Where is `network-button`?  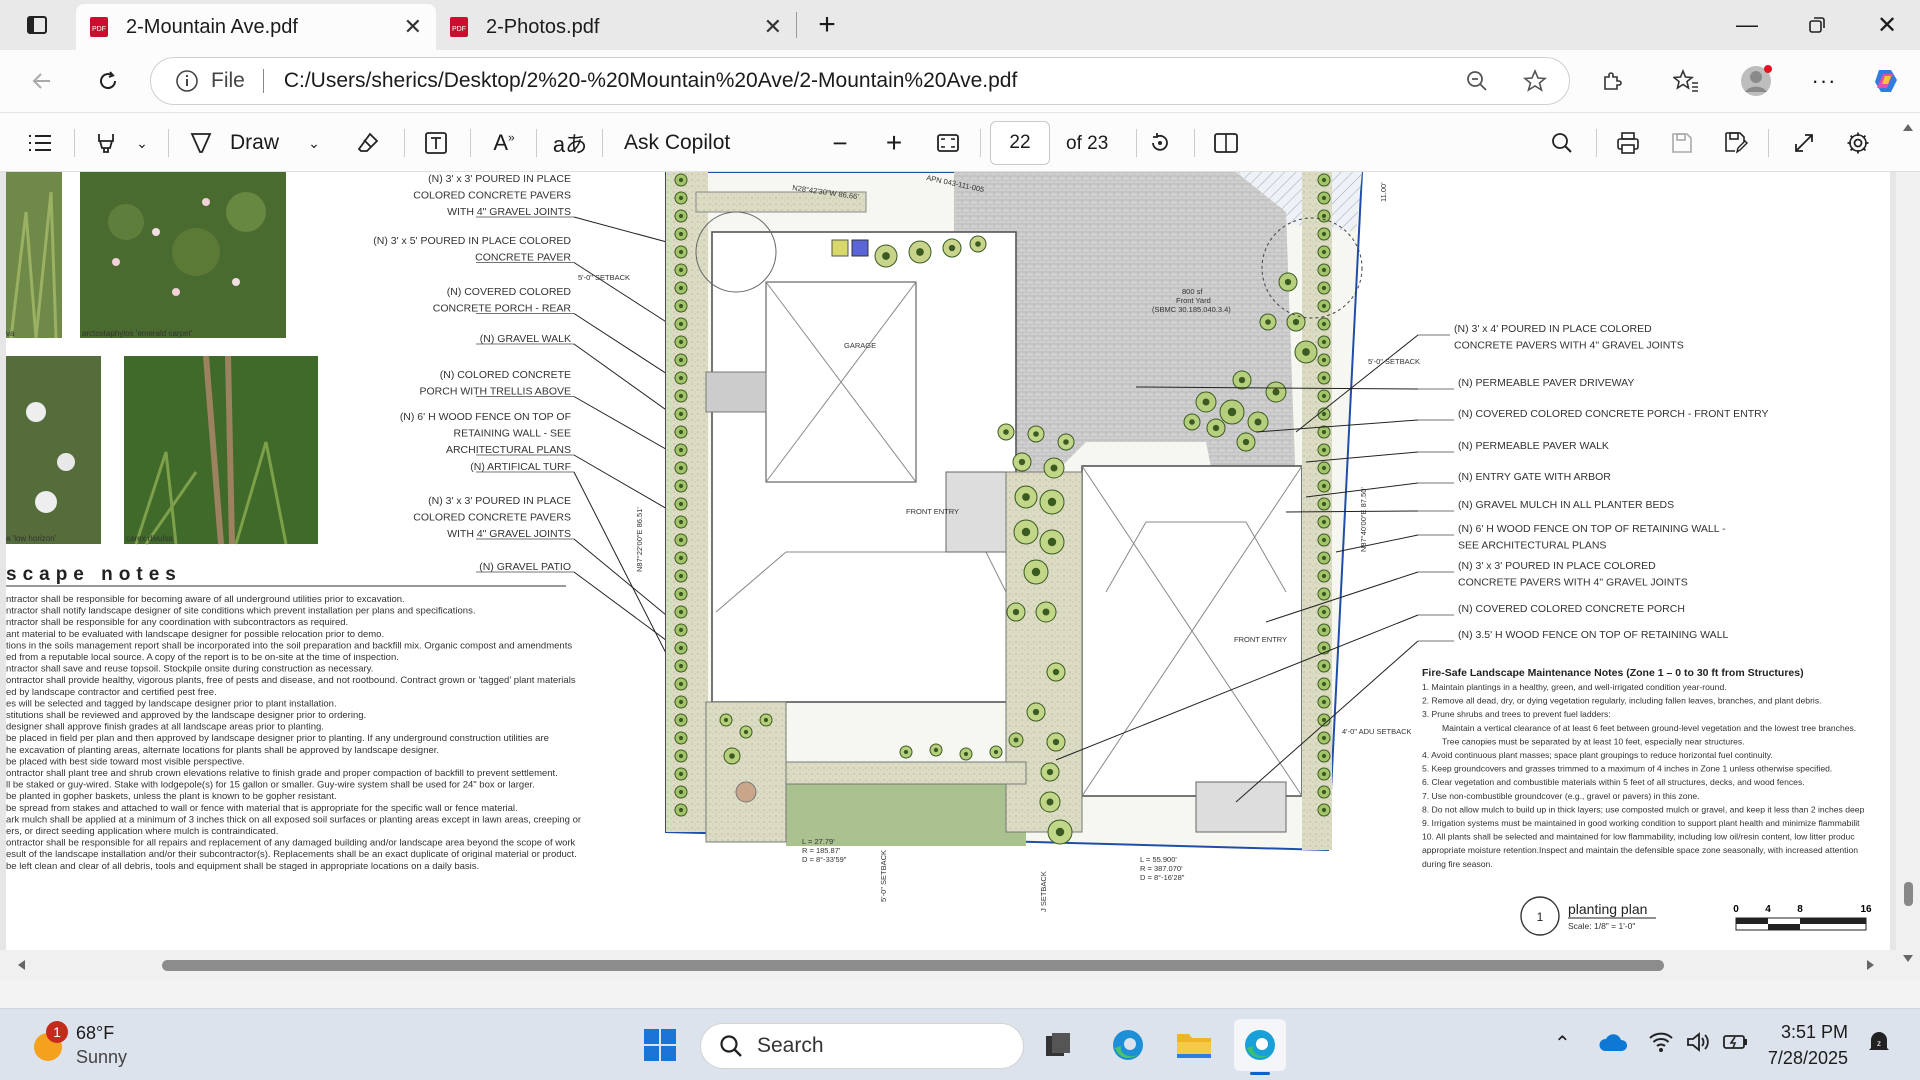
network-button is located at coordinates (1661, 1044).